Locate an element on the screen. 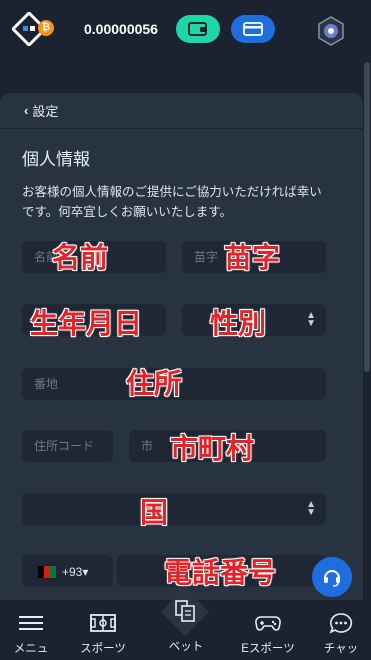 The image size is (371, 660). dropdown-caret-icon: ▾ is located at coordinates (85, 572).